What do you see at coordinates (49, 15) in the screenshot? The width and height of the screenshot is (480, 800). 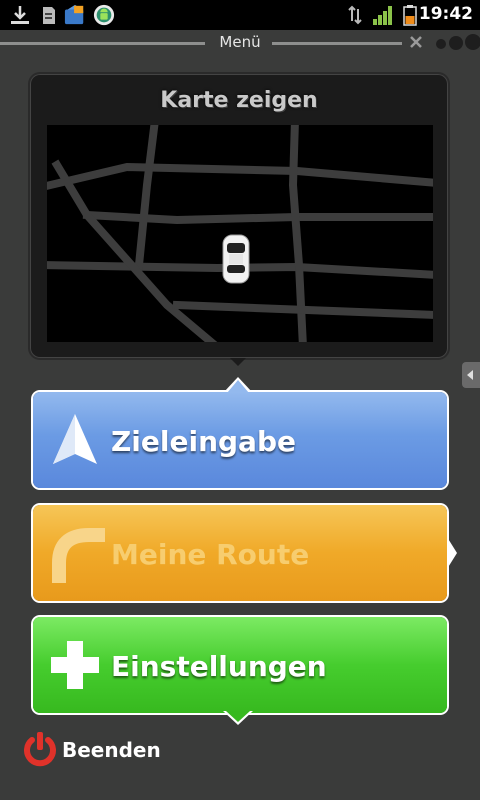 I see `sd-card-icon` at bounding box center [49, 15].